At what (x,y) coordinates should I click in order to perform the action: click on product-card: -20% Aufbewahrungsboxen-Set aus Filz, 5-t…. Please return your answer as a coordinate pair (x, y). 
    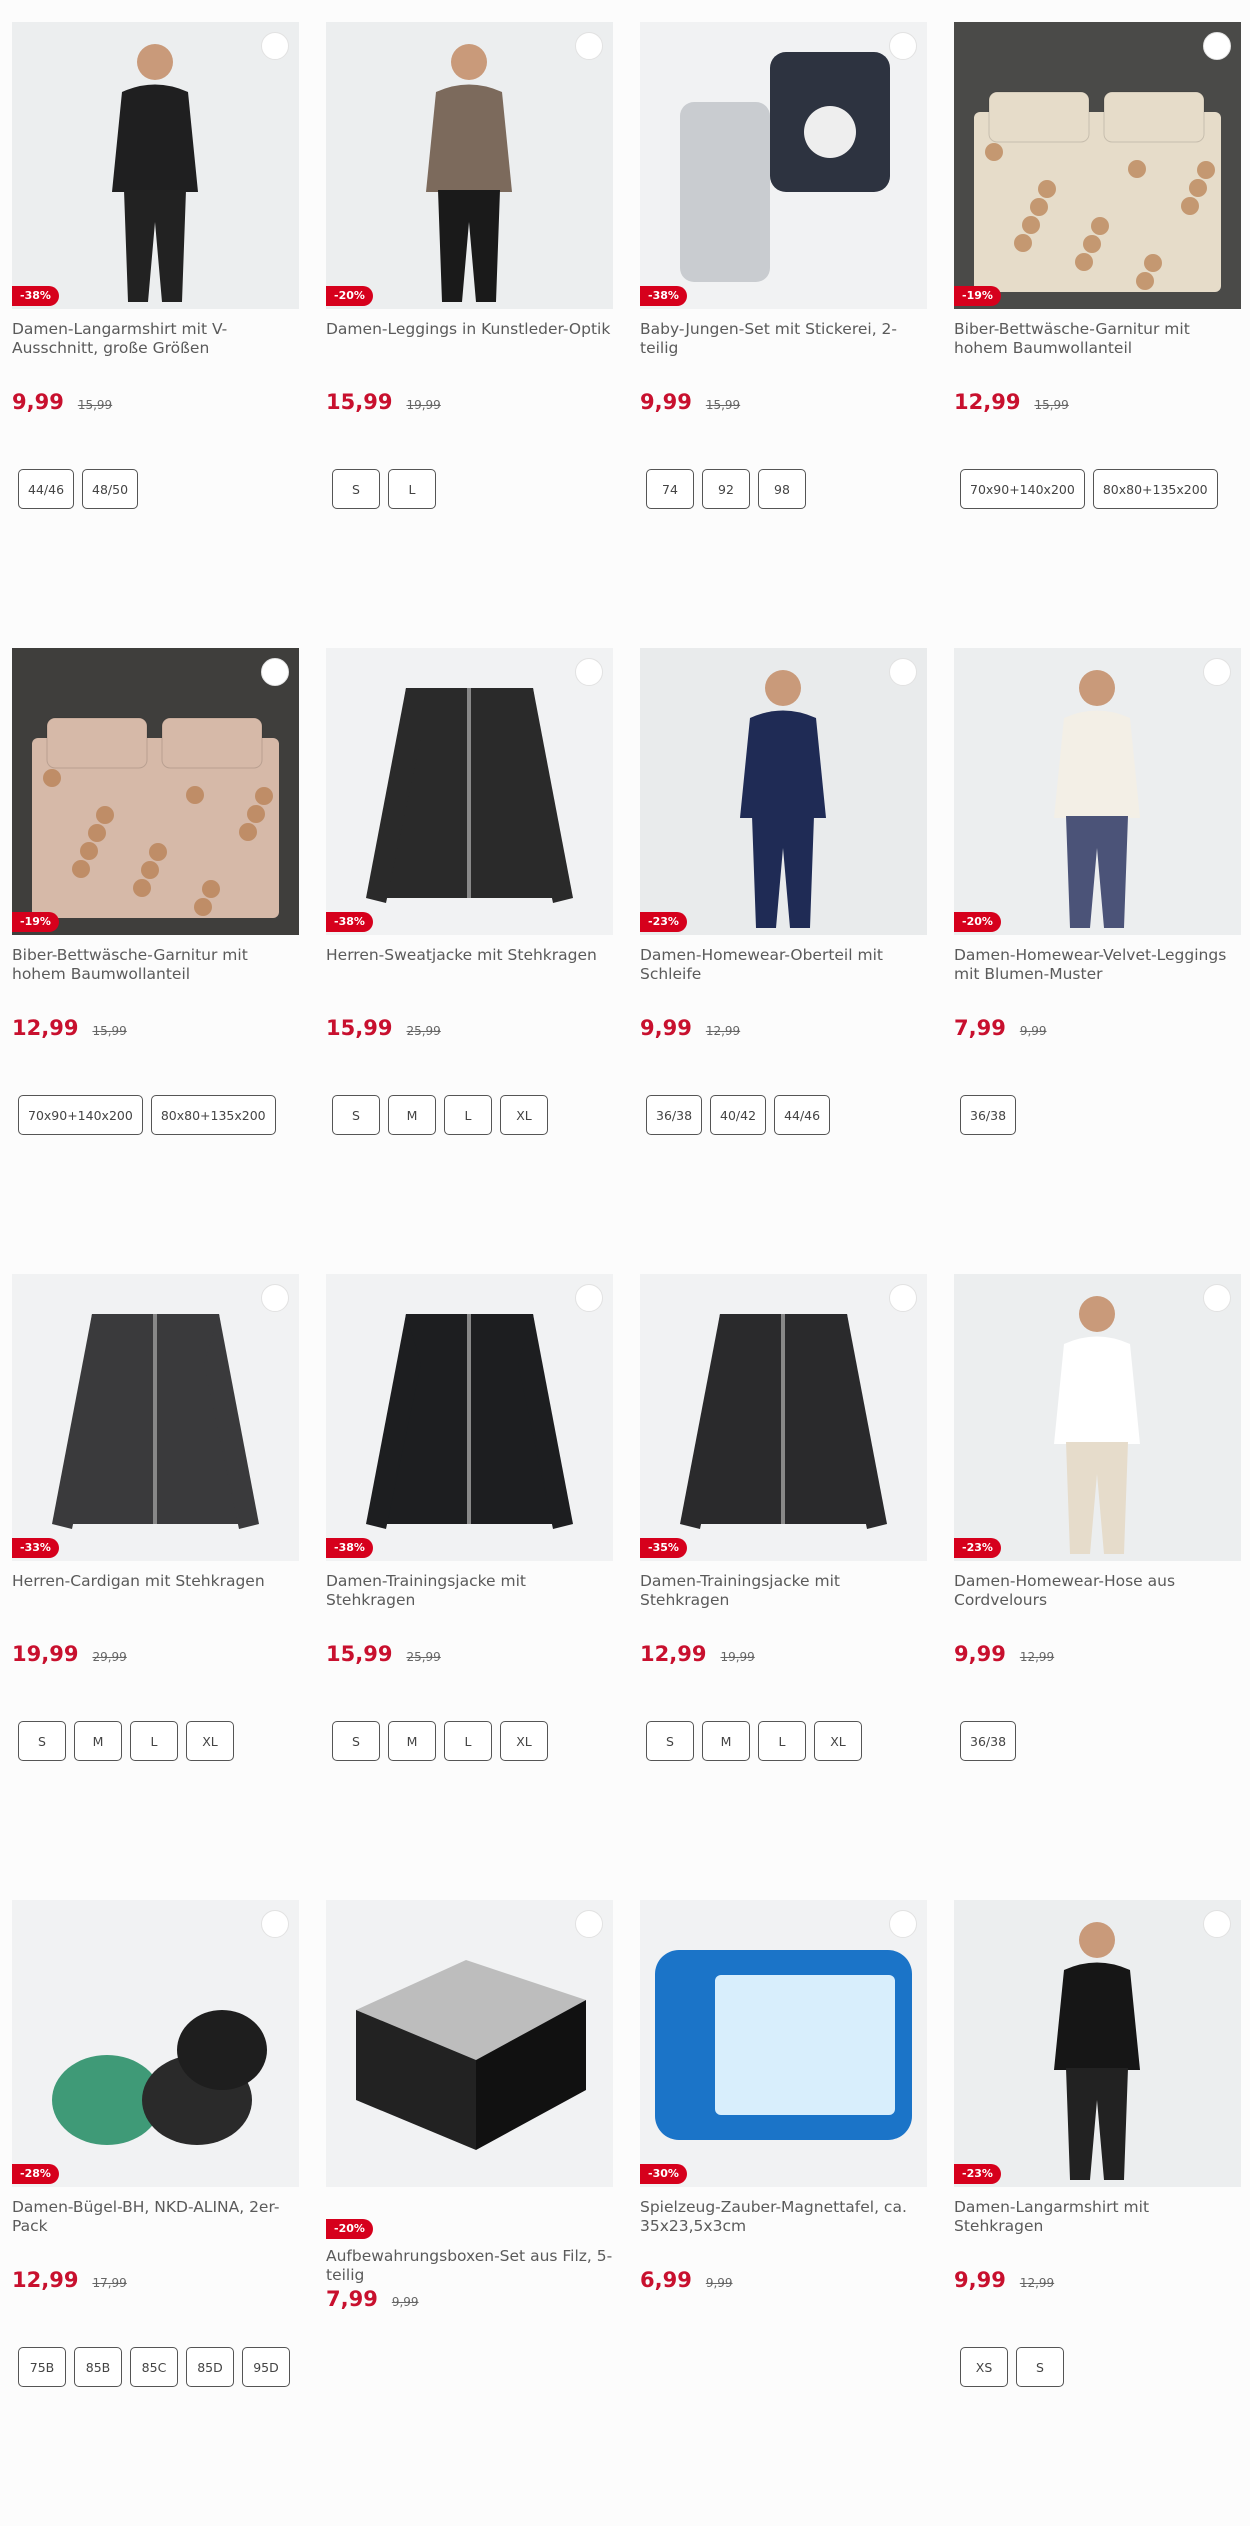
    Looking at the image, I should click on (469, 2213).